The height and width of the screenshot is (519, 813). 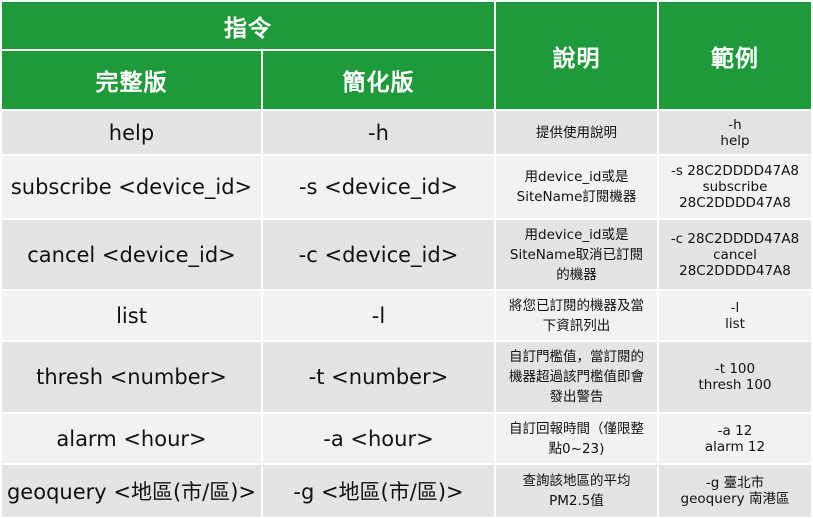 I want to click on row-5-description: 自訂門檻值，當訂閱的 機器超過該門檻值即會 發出警告, so click(x=576, y=377).